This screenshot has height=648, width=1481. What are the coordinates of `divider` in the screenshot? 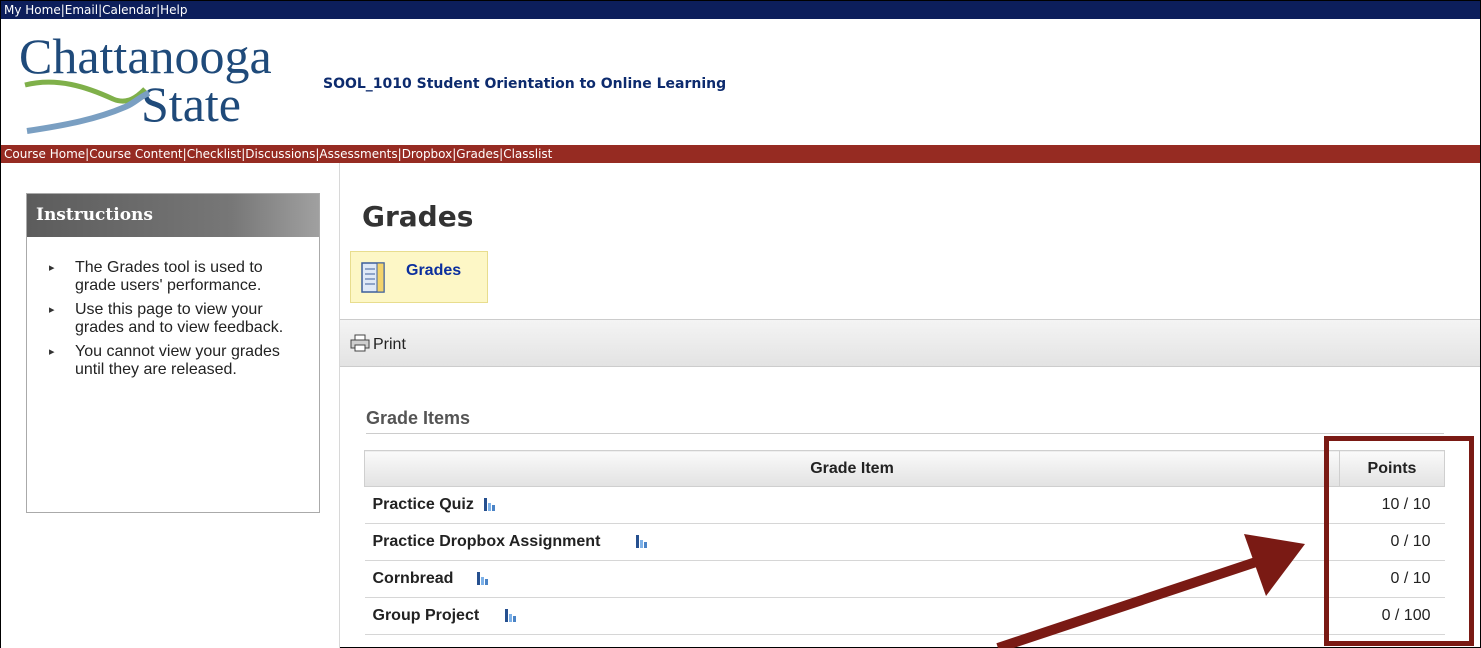 It's located at (905, 433).